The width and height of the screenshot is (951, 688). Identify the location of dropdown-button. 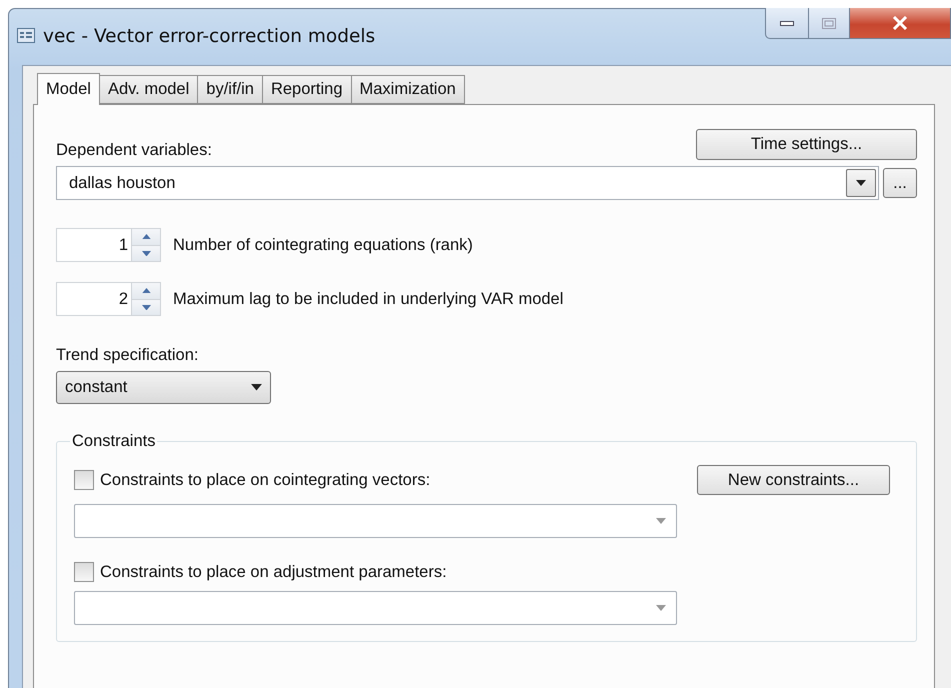
(861, 183).